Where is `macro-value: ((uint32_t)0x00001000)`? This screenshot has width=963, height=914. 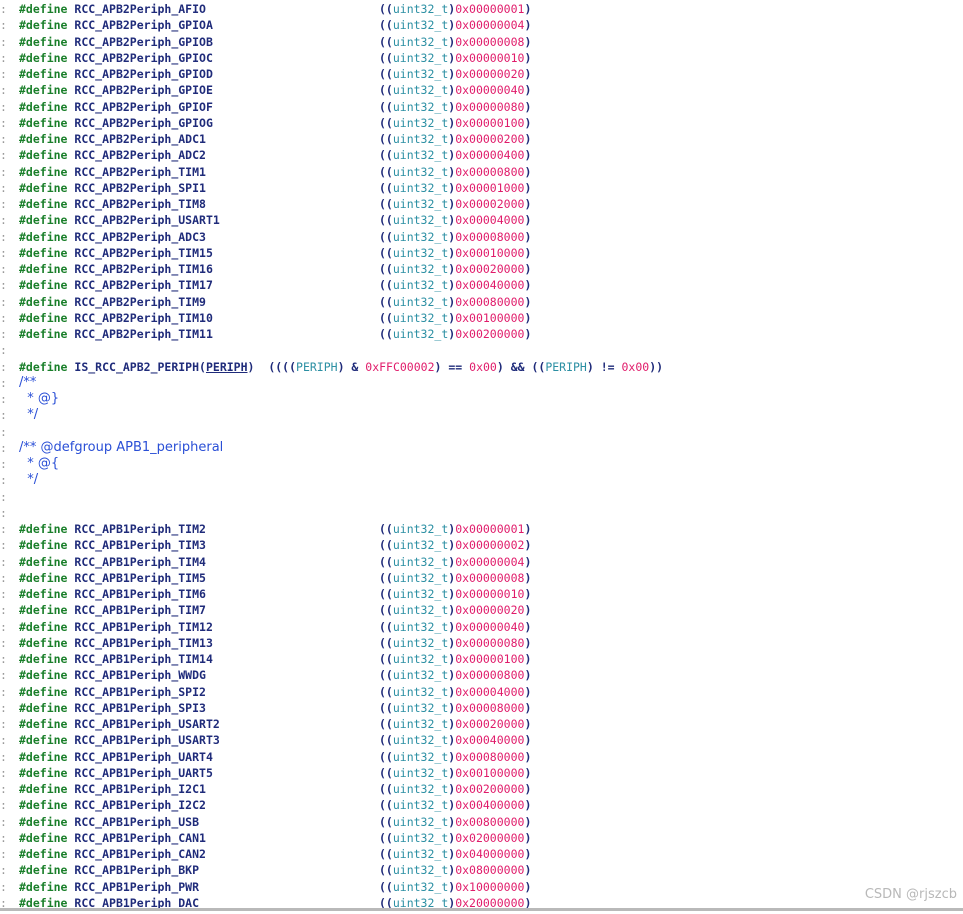 macro-value: ((uint32_t)0x00001000) is located at coordinates (455, 188).